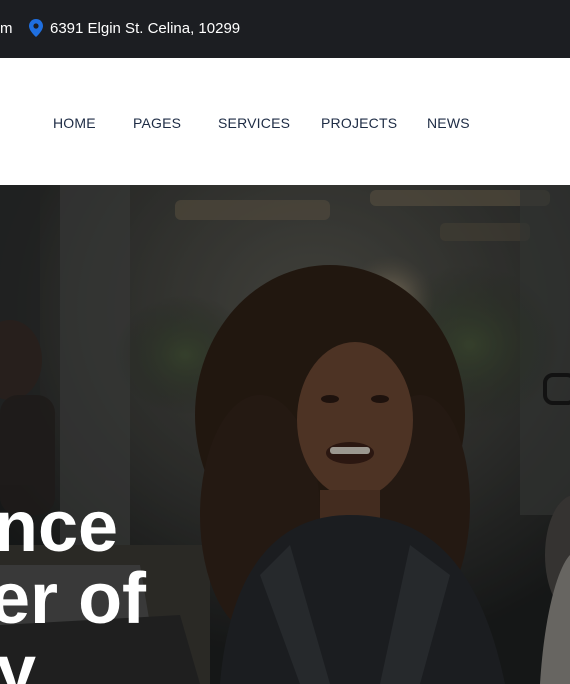 This screenshot has height=684, width=570. Describe the element at coordinates (36, 28) in the screenshot. I see `map-pin-icon` at that location.